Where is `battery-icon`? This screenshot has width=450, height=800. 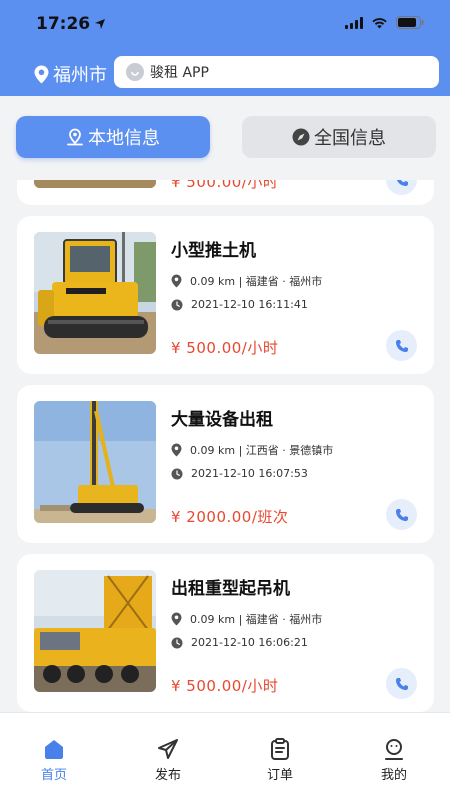
battery-icon is located at coordinates (410, 22).